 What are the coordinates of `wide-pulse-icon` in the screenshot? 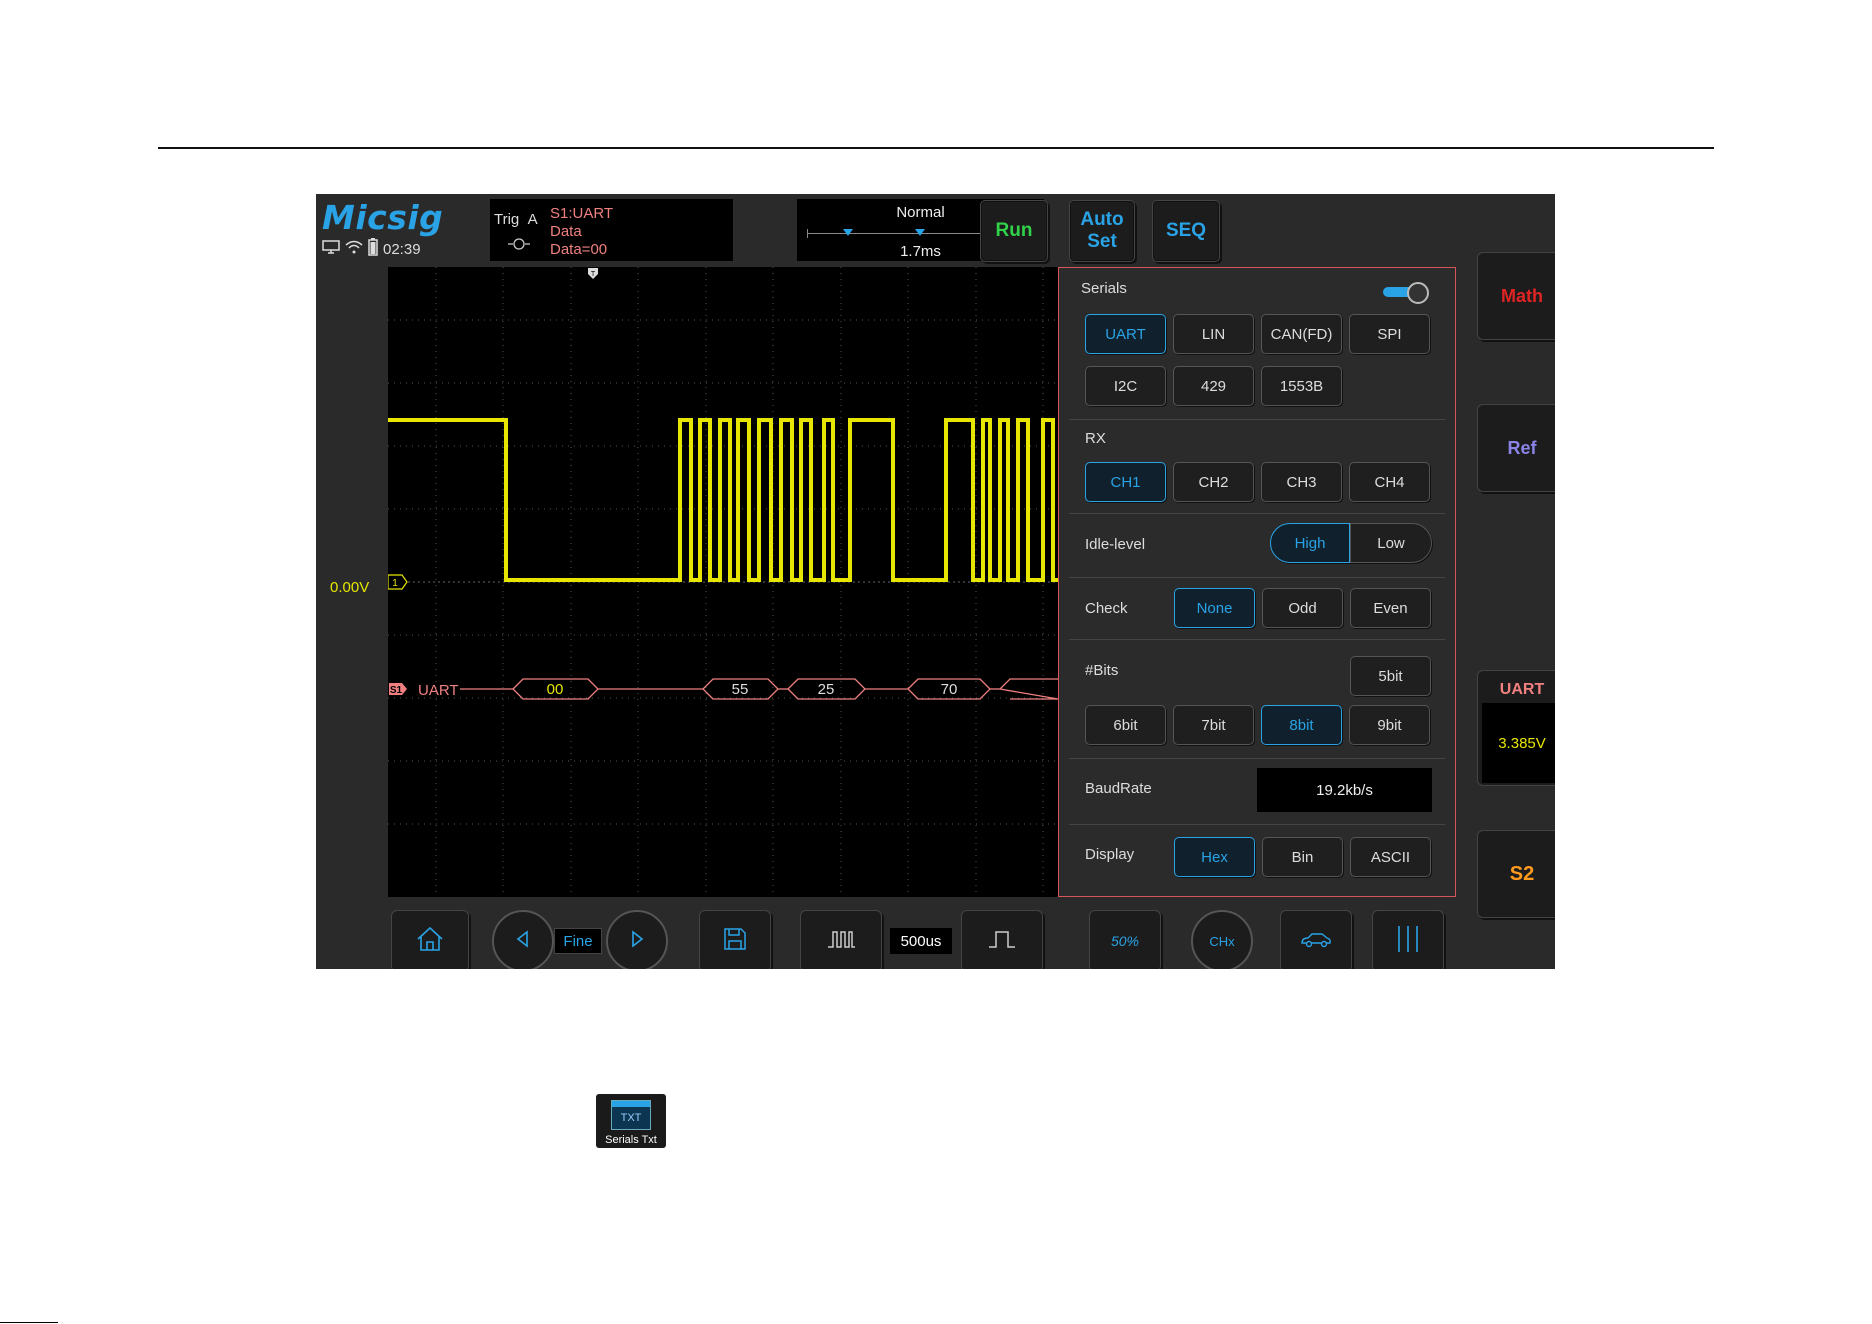 It's located at (1002, 941).